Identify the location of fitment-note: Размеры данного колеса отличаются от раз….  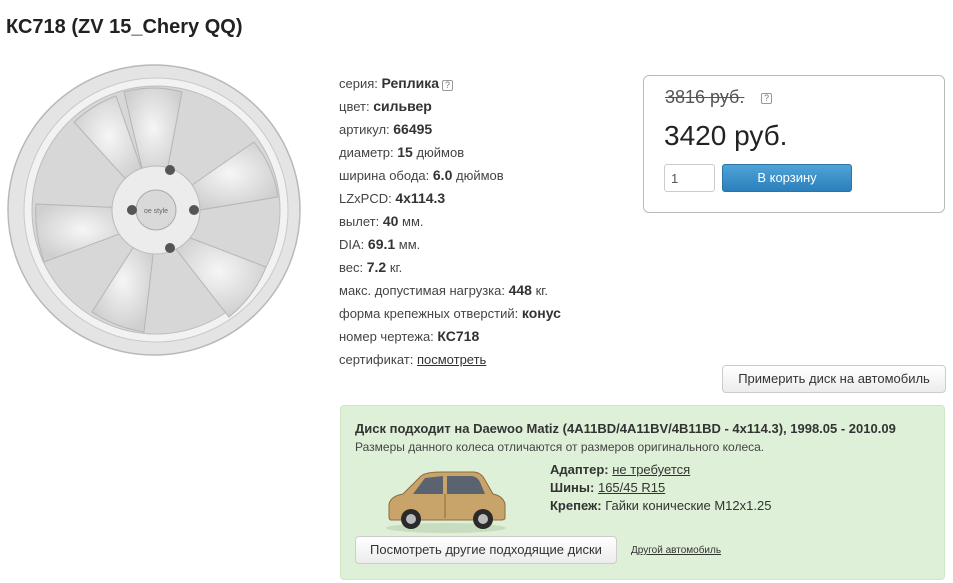
(560, 447).